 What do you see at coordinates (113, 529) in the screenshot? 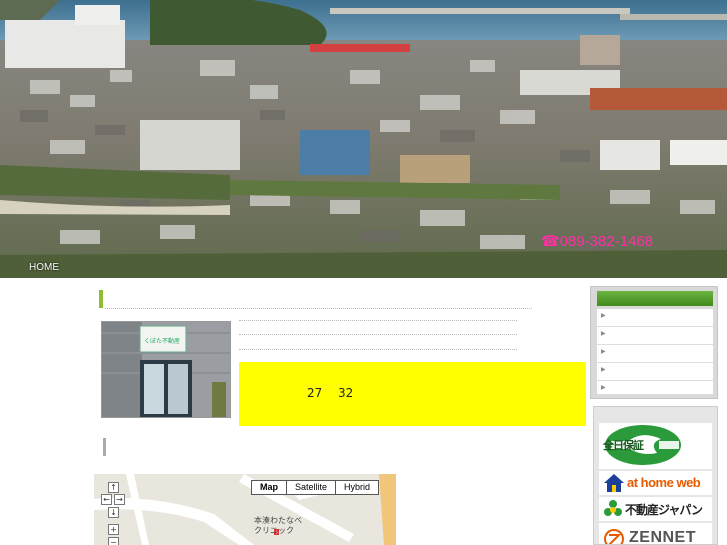
I see `map-zoom-in-button: +` at bounding box center [113, 529].